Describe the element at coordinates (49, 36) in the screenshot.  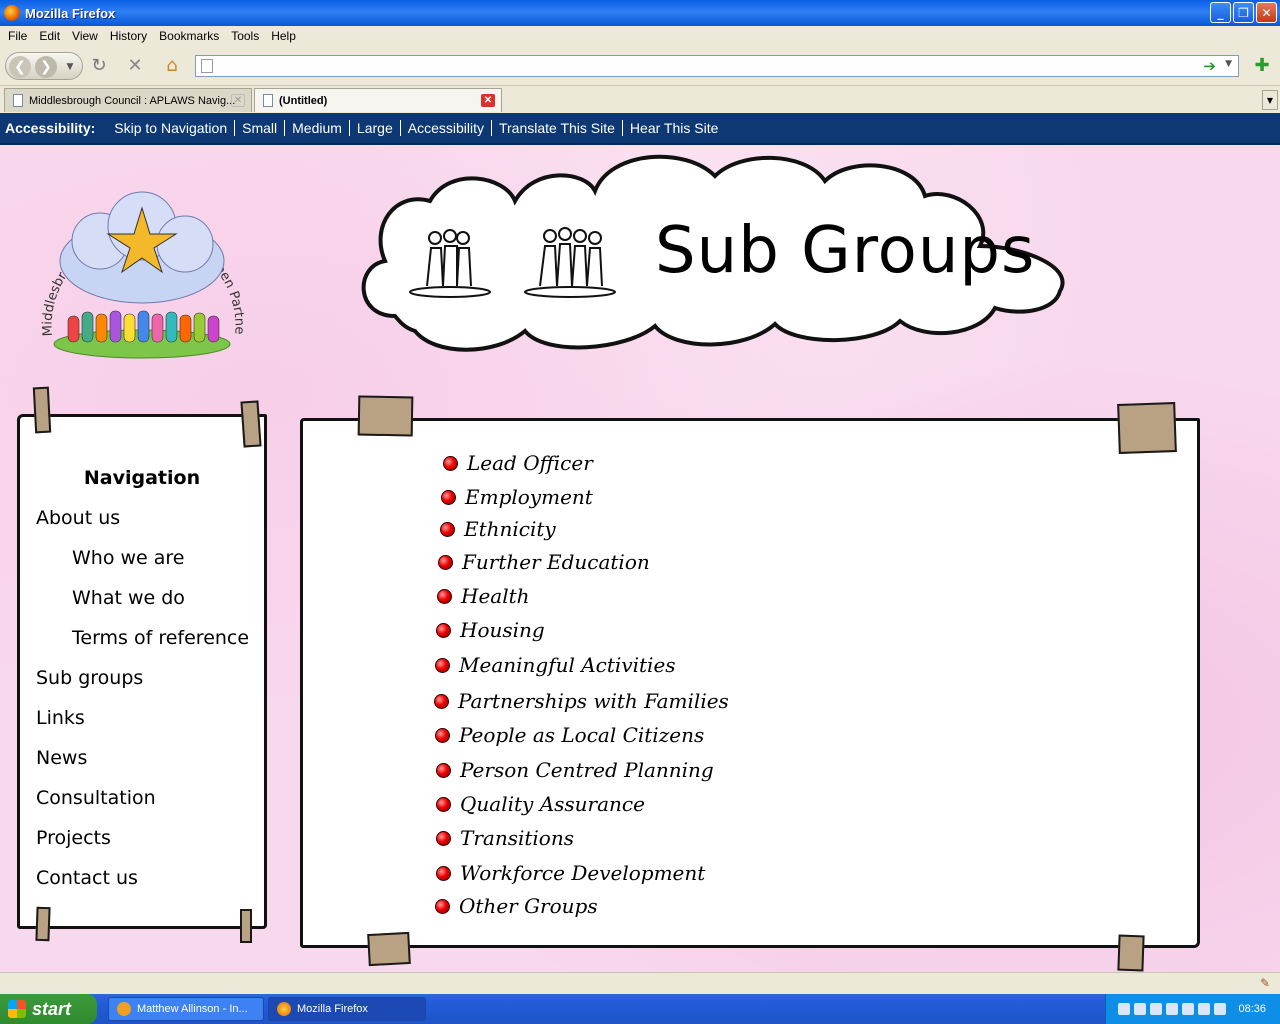
I see `menu-edit: Edit` at that location.